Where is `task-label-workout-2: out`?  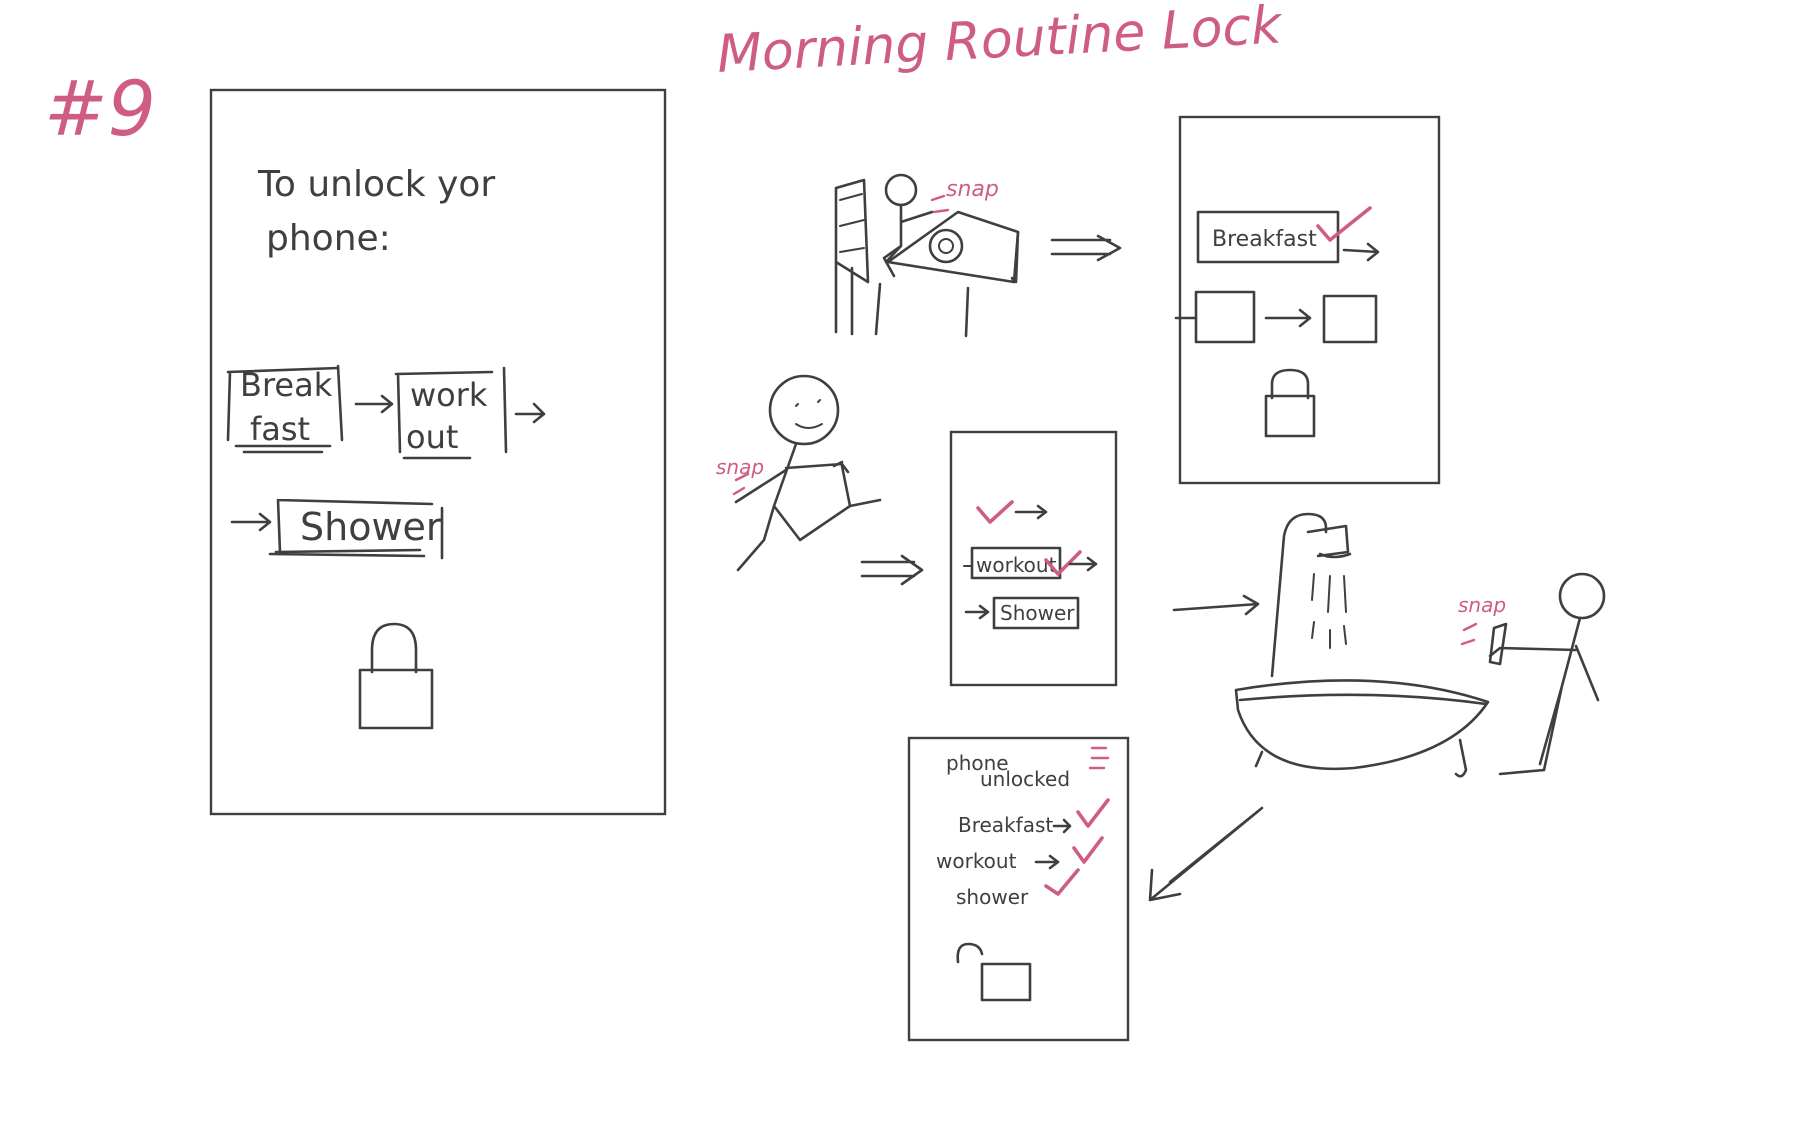 task-label-workout-2: out is located at coordinates (432, 437).